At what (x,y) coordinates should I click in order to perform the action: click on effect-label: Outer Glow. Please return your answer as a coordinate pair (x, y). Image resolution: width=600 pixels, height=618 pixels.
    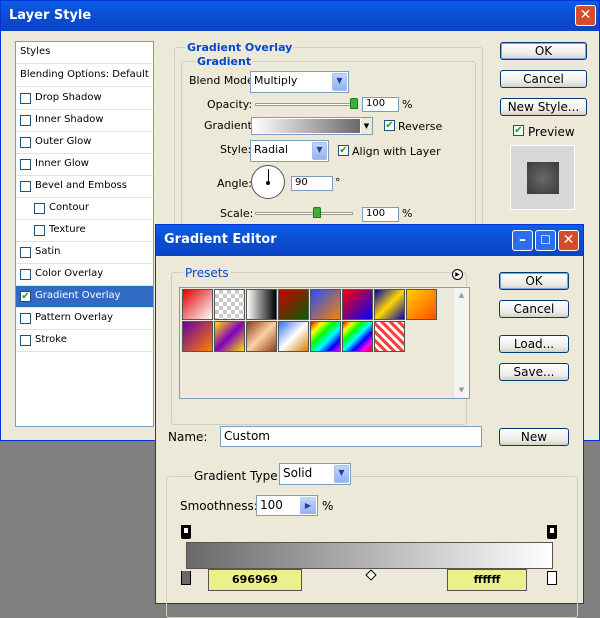
    Looking at the image, I should click on (63, 141).